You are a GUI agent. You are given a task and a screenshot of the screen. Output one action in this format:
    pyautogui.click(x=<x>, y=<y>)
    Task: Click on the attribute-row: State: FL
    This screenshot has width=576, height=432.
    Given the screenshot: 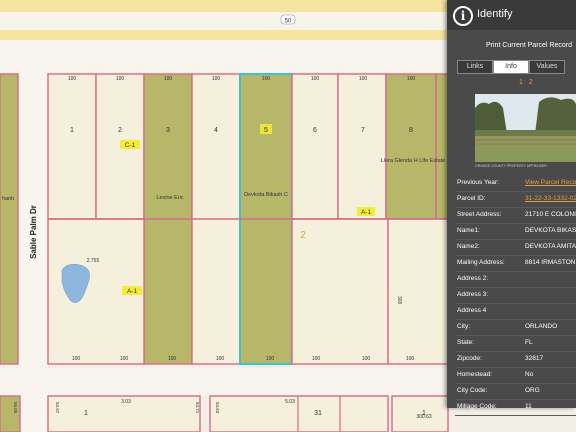 What is the action you would take?
    pyautogui.click(x=515, y=344)
    